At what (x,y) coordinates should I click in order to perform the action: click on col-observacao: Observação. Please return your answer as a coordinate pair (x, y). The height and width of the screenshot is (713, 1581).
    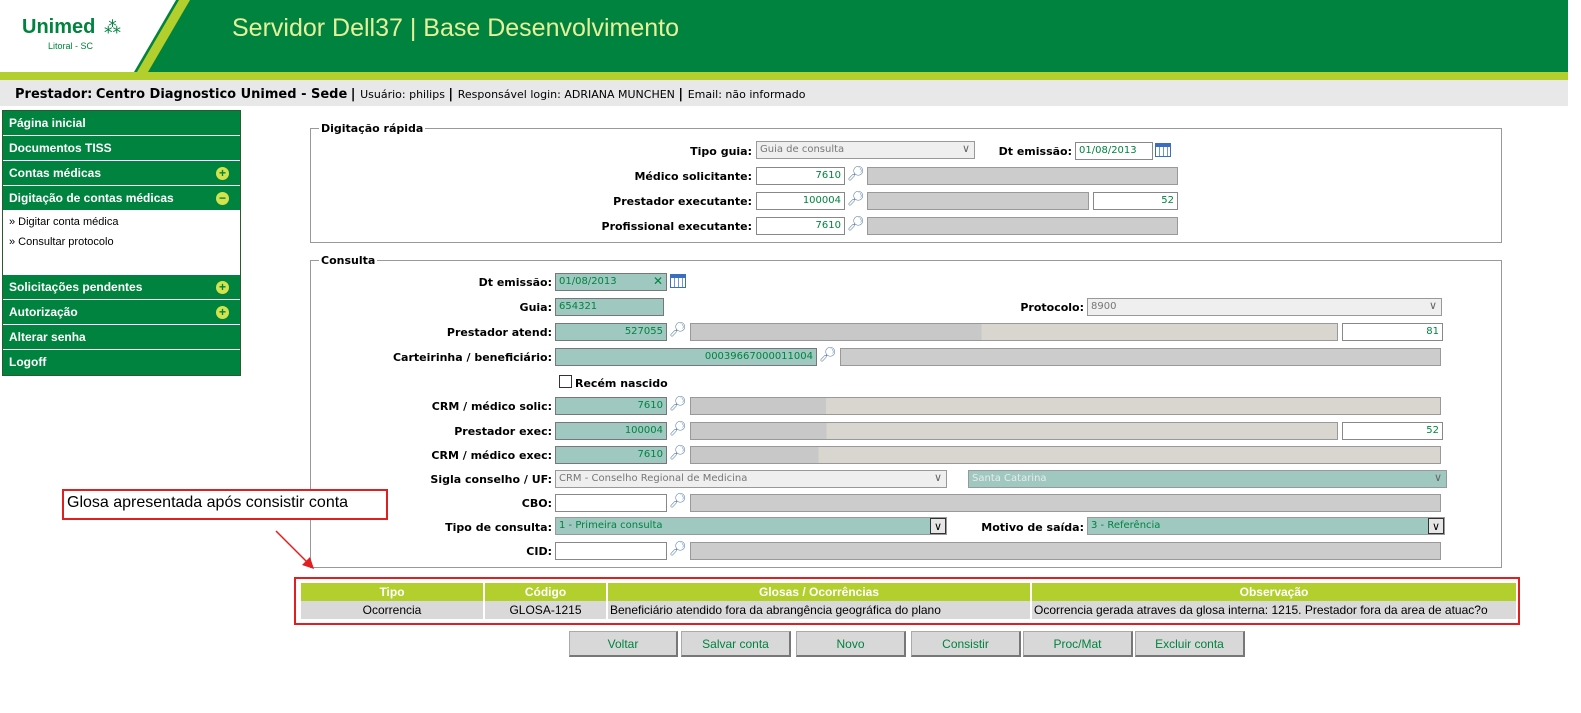
    Looking at the image, I should click on (1274, 592).